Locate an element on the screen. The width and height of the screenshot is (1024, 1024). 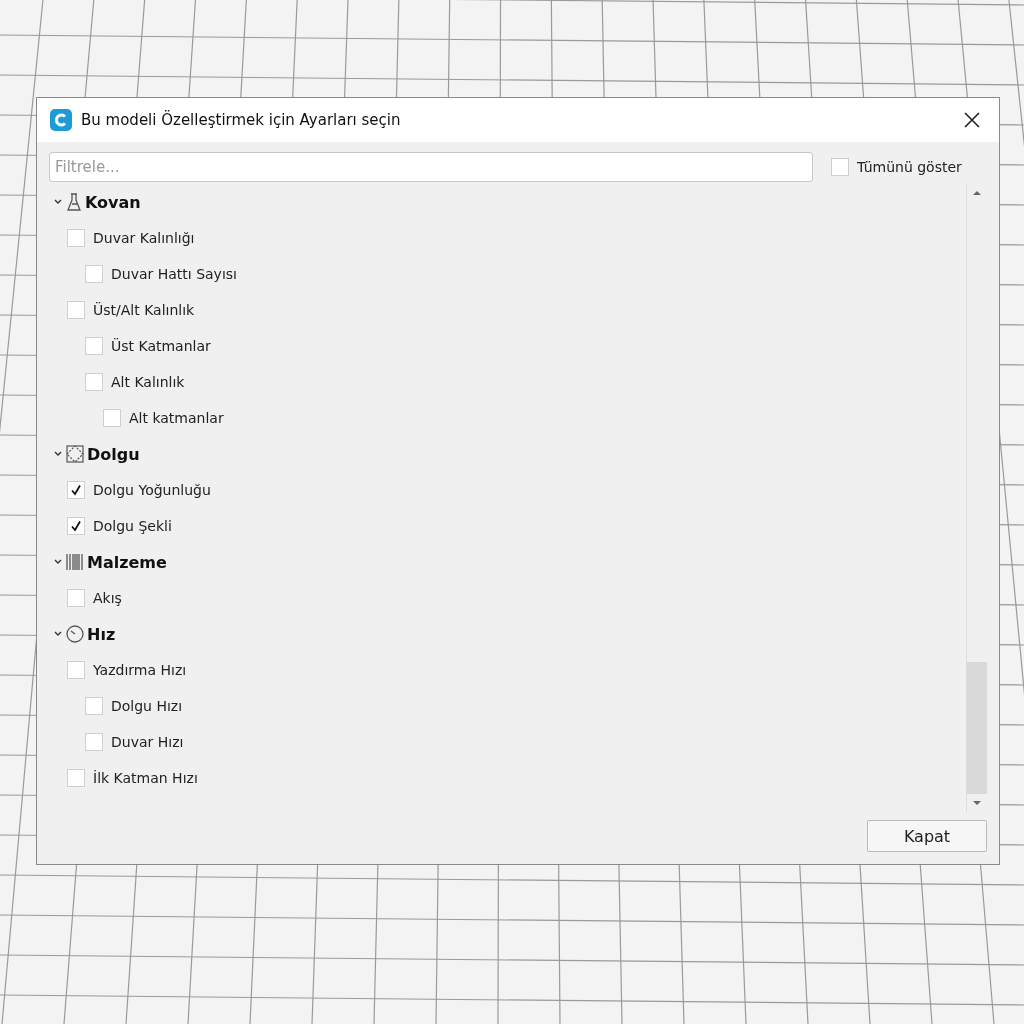
setting-label: Üst Katmanlar is located at coordinates (161, 346).